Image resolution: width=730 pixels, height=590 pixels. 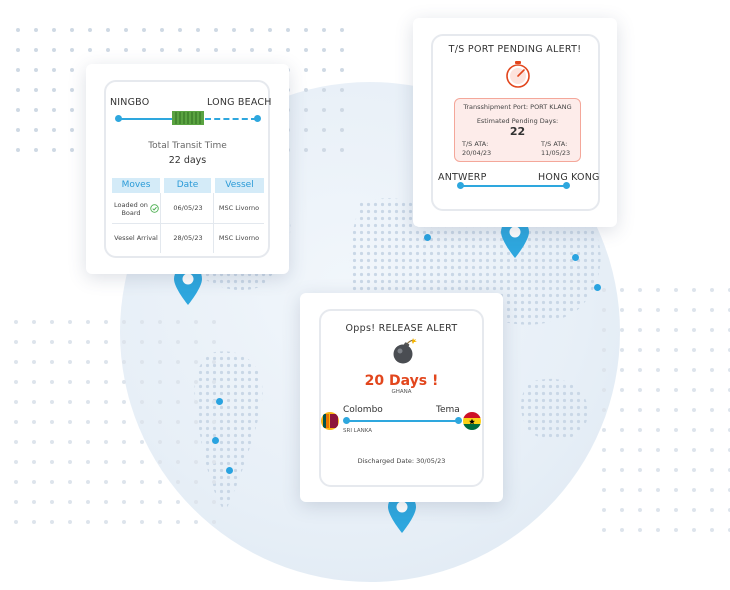 I want to click on ts-ata-date-2: 11/05/23, so click(x=556, y=153).